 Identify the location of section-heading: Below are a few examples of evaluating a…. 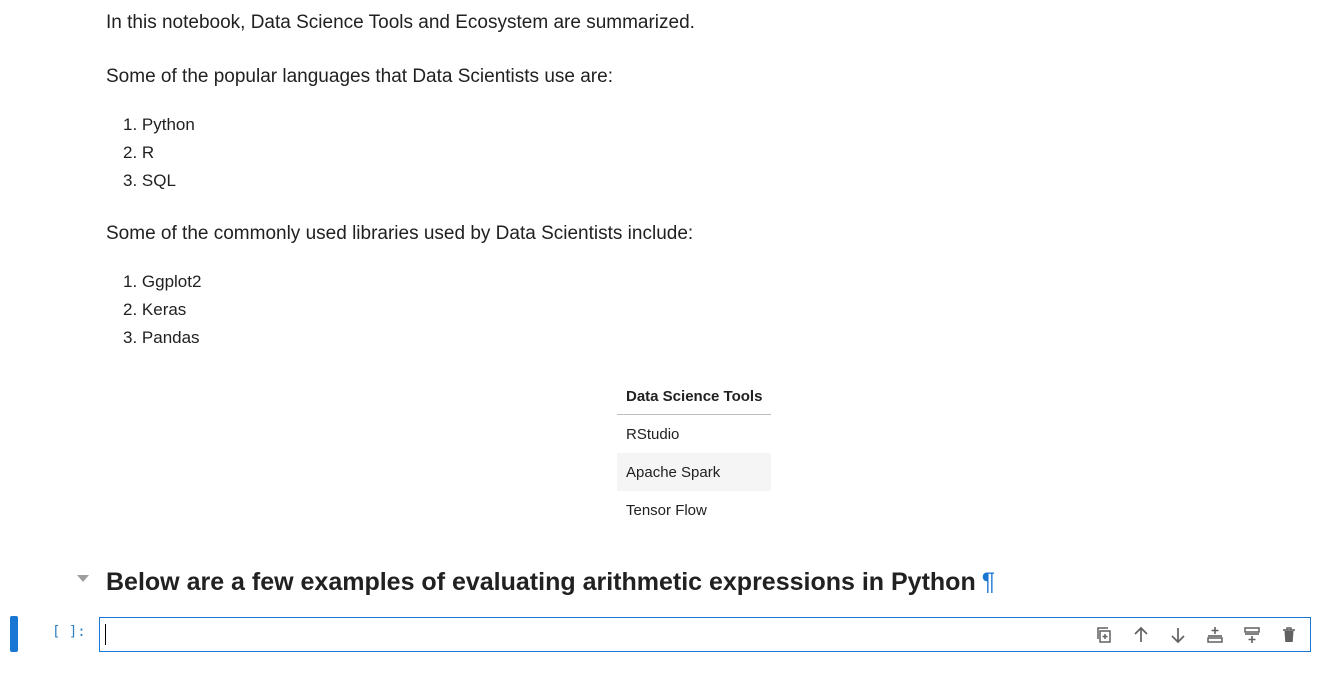
(550, 582).